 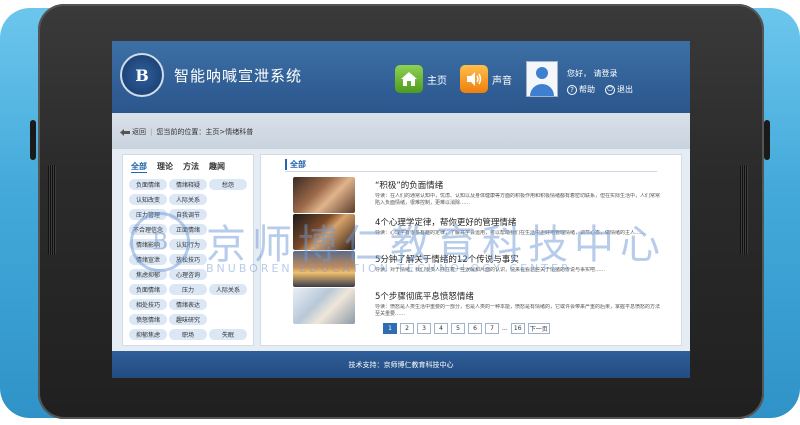 What do you see at coordinates (188, 304) in the screenshot?
I see `tag-item: 情绪表达` at bounding box center [188, 304].